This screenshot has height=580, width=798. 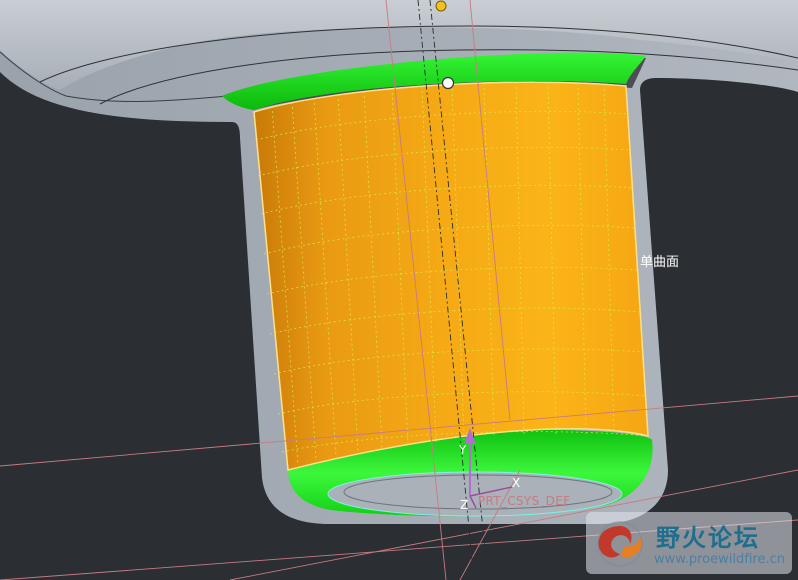 What do you see at coordinates (441, 6) in the screenshot?
I see `datum-point-yellow` at bounding box center [441, 6].